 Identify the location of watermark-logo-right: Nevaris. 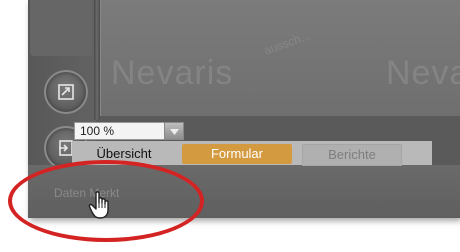
(423, 73).